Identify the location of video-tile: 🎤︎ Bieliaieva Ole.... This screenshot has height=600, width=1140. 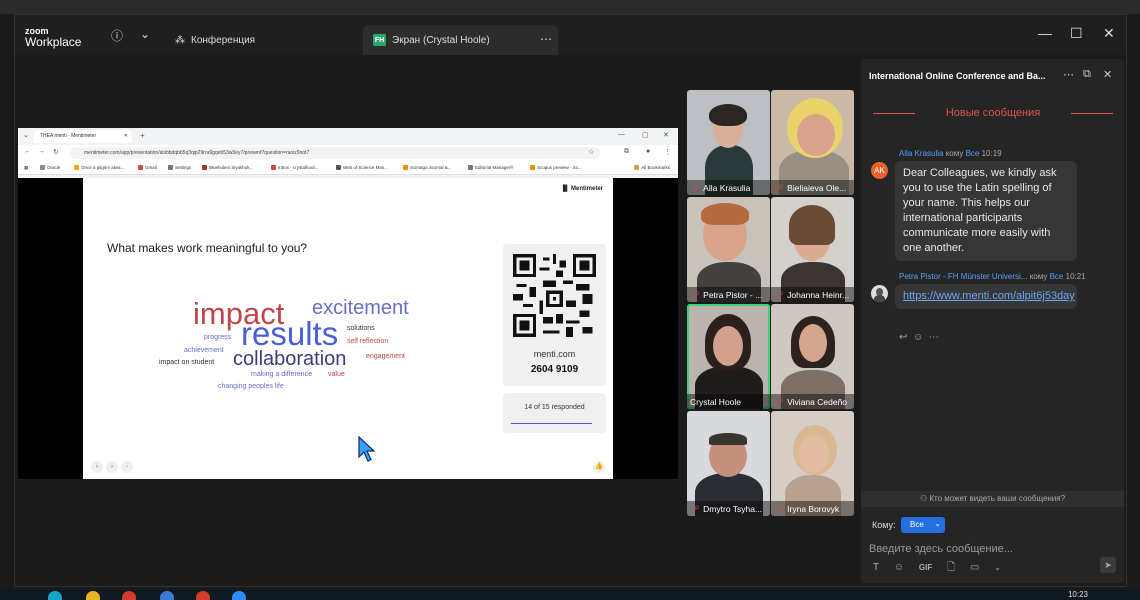
(812, 142).